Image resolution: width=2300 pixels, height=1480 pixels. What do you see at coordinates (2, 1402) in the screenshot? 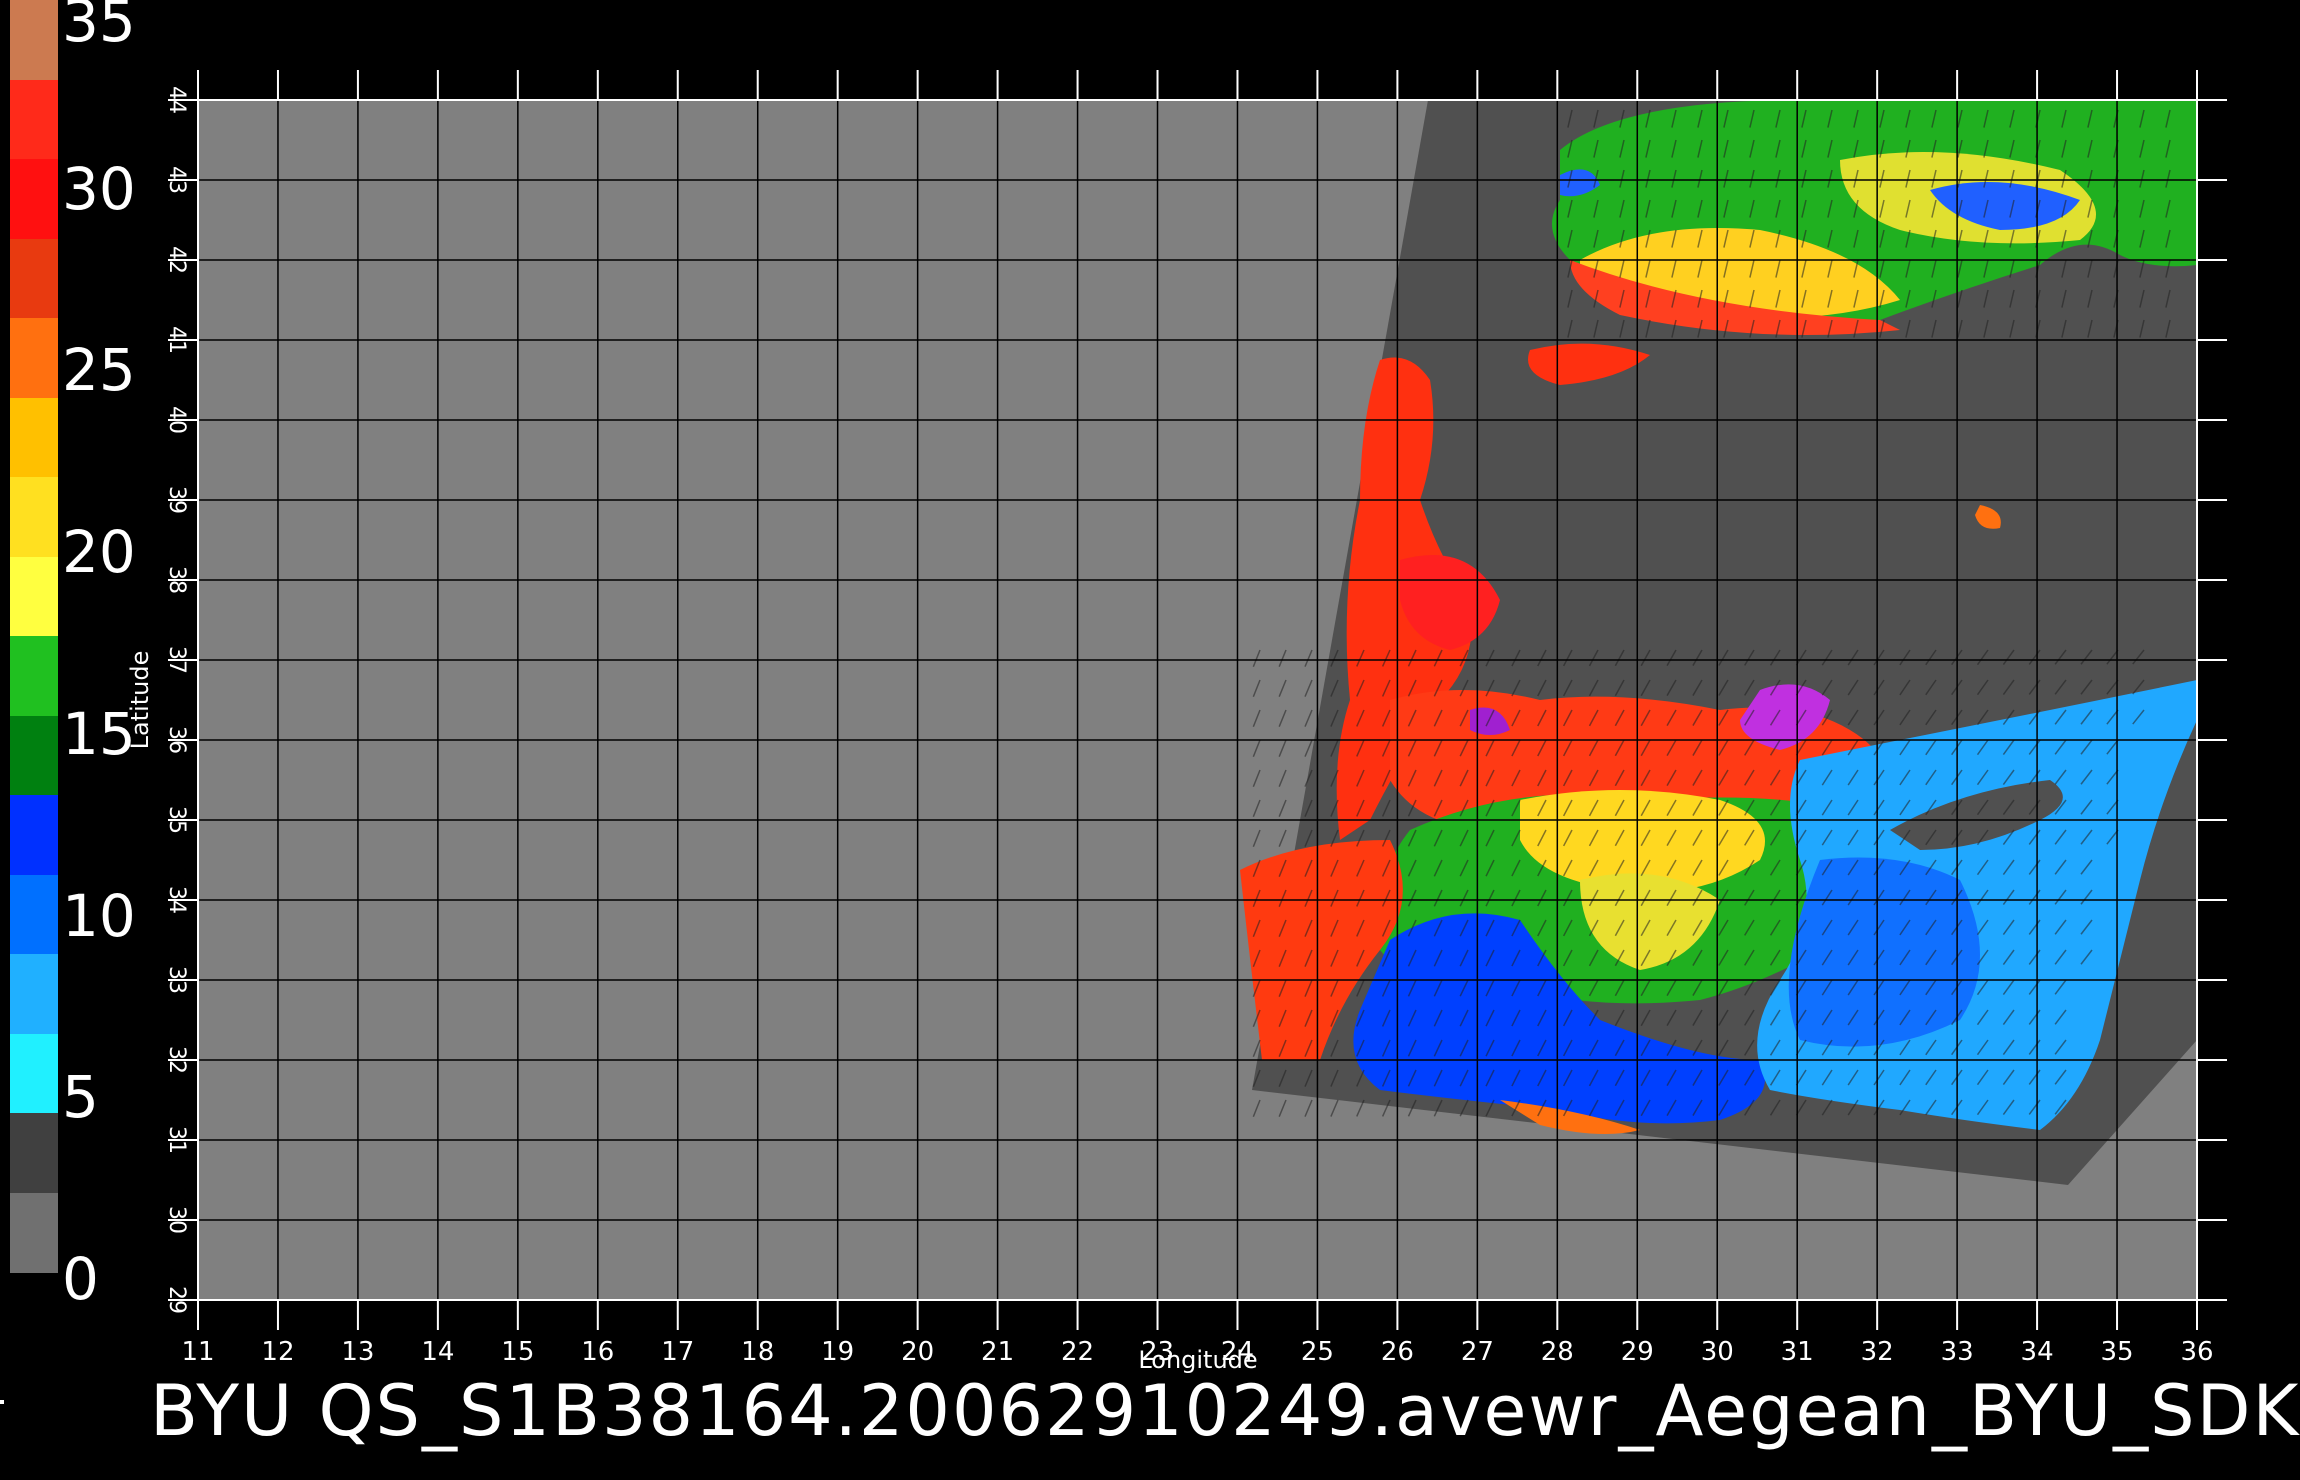
I see `footer-dot` at bounding box center [2, 1402].